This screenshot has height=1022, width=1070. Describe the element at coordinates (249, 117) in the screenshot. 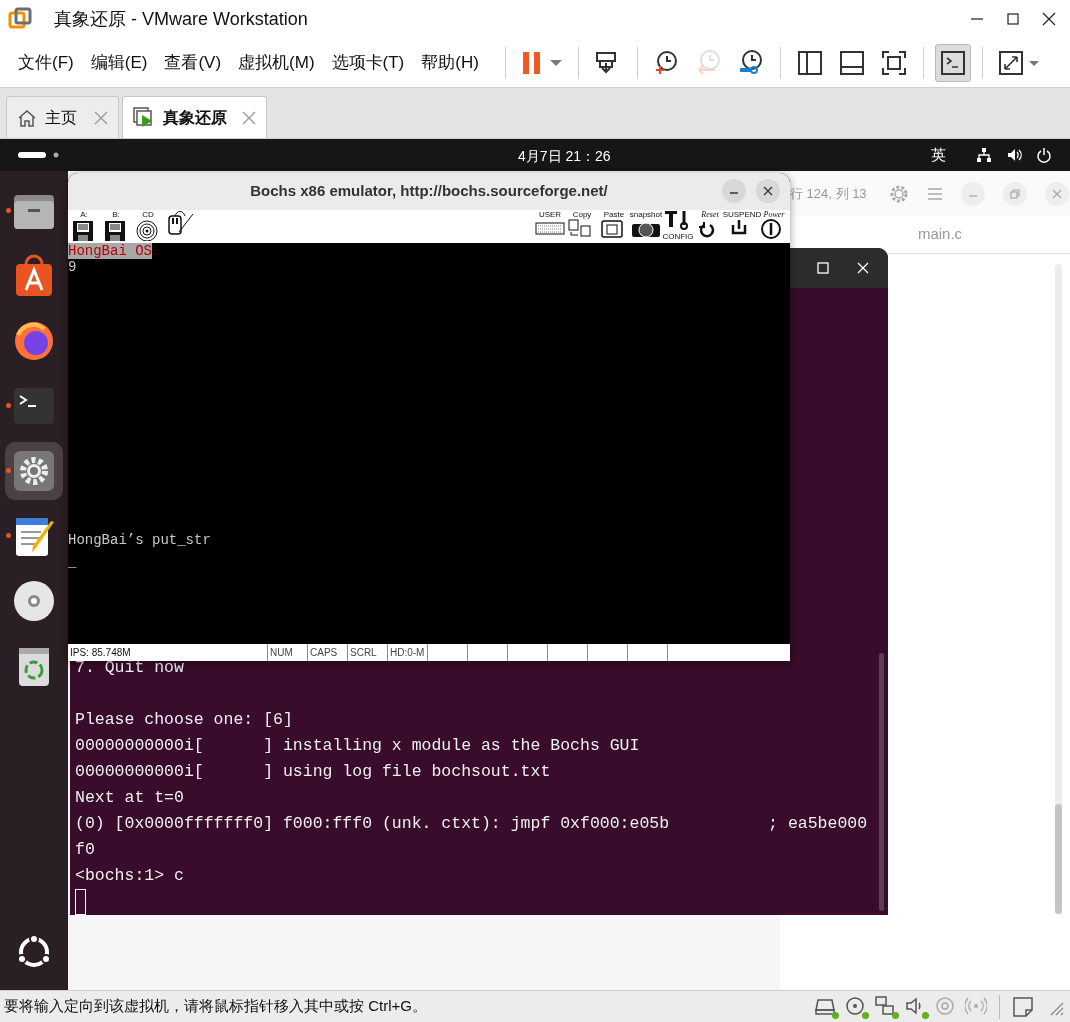

I see `close-icon` at that location.